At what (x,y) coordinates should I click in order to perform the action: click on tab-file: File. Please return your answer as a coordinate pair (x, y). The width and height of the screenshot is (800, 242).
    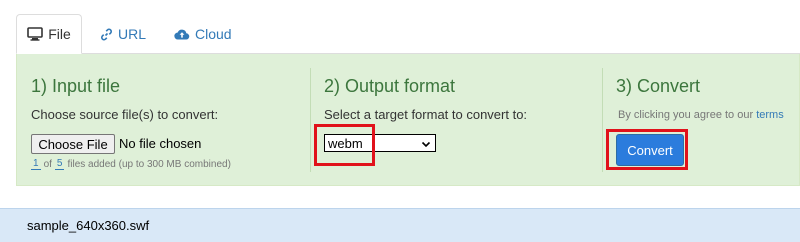
    Looking at the image, I should click on (49, 34).